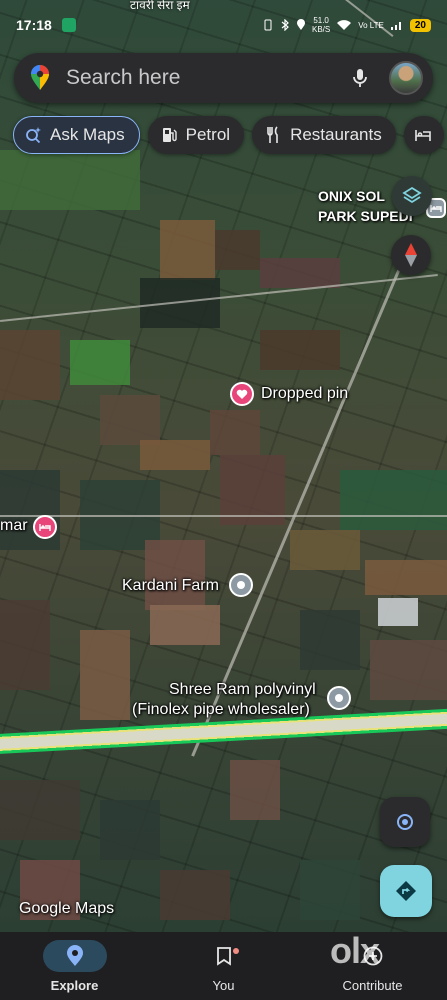 The image size is (447, 1000). What do you see at coordinates (14, 526) in the screenshot?
I see `hotel-partial-label: mar` at bounding box center [14, 526].